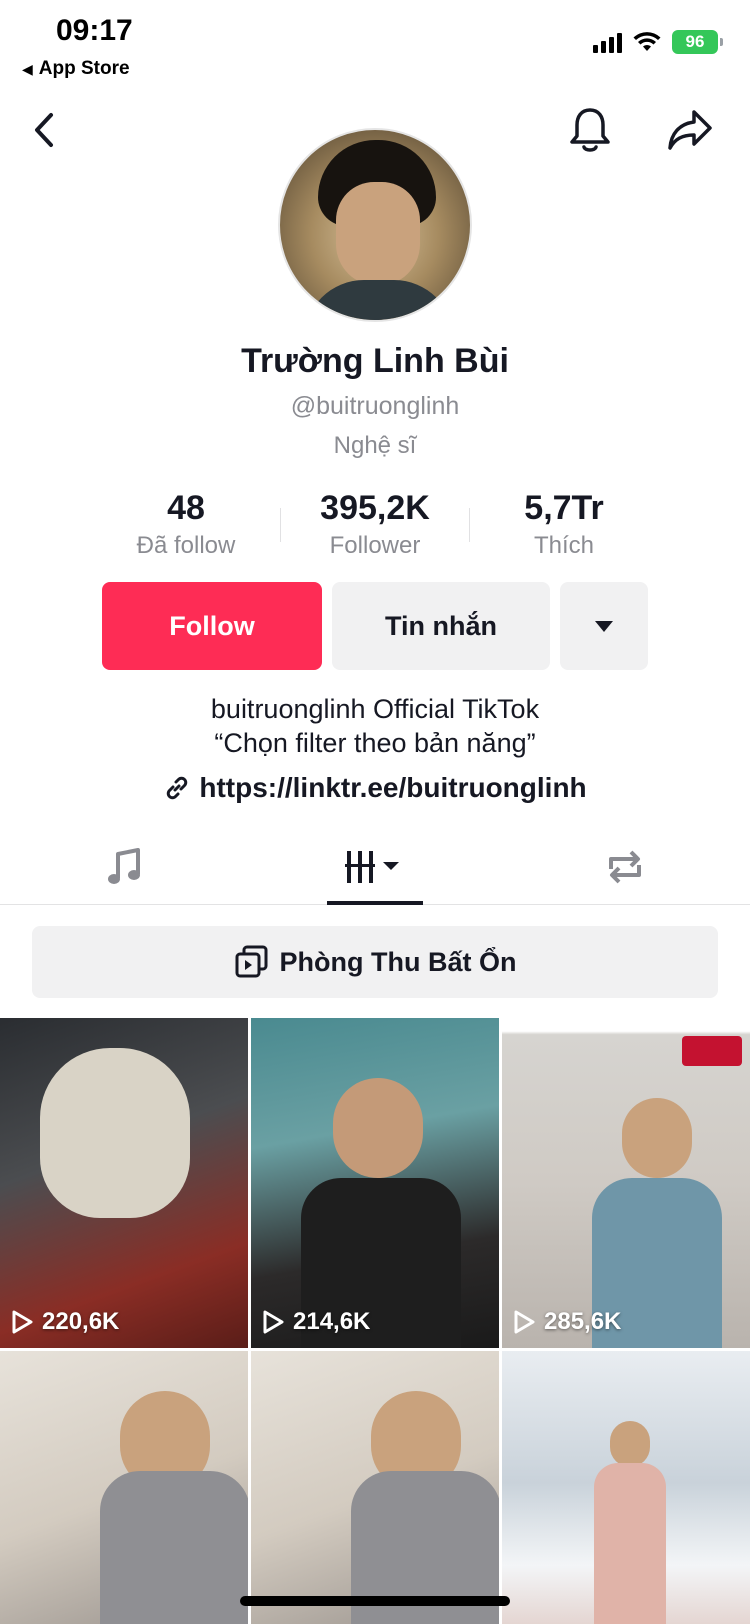 Image resolution: width=750 pixels, height=1624 pixels. I want to click on stat-likes: 5,7Tr Thích, so click(564, 524).